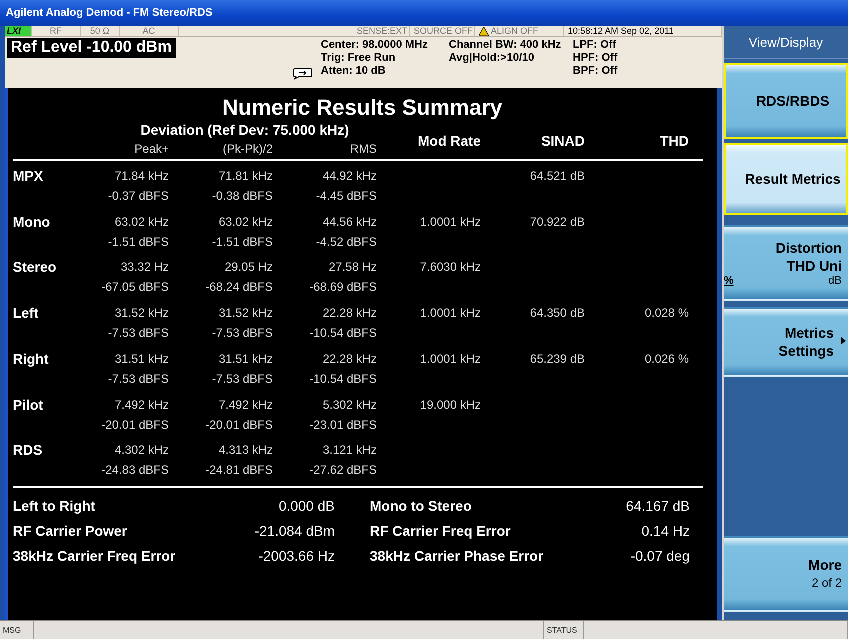 Image resolution: width=848 pixels, height=639 pixels. Describe the element at coordinates (349, 176) in the screenshot. I see `table-cell-text: 44.92 kHz` at that location.